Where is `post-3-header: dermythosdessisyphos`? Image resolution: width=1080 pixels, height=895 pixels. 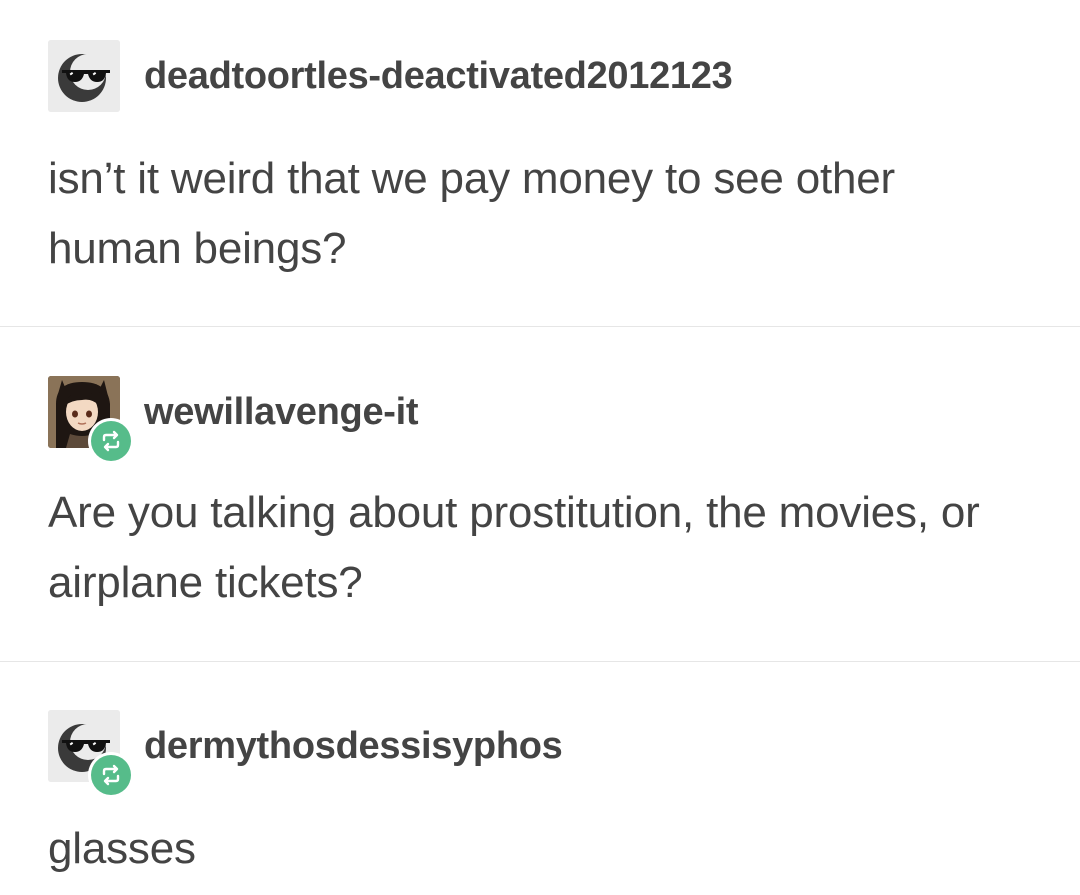
post-3-header: dermythosdessisyphos is located at coordinates (305, 754).